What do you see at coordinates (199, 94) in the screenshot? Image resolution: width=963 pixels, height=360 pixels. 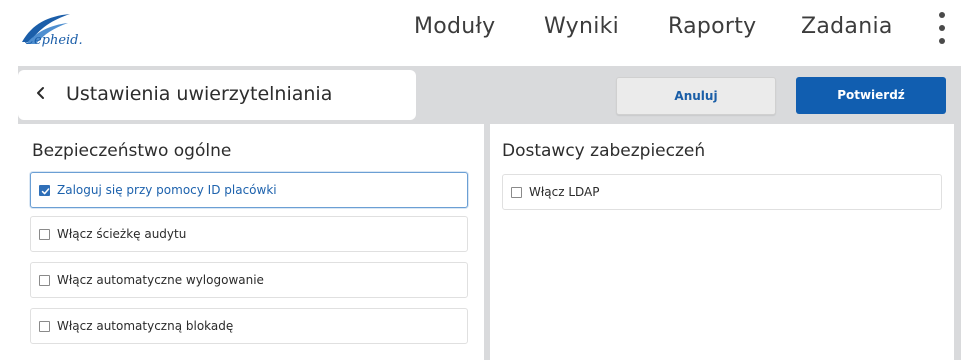 I see `page-title: Ustawienia uwierzytelniania` at bounding box center [199, 94].